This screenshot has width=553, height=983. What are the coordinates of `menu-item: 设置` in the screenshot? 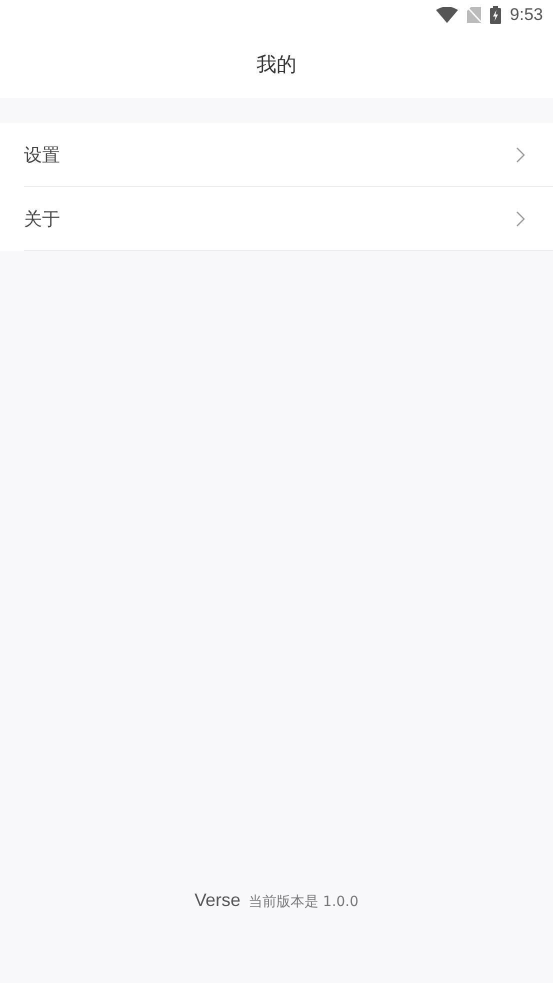 It's located at (288, 155).